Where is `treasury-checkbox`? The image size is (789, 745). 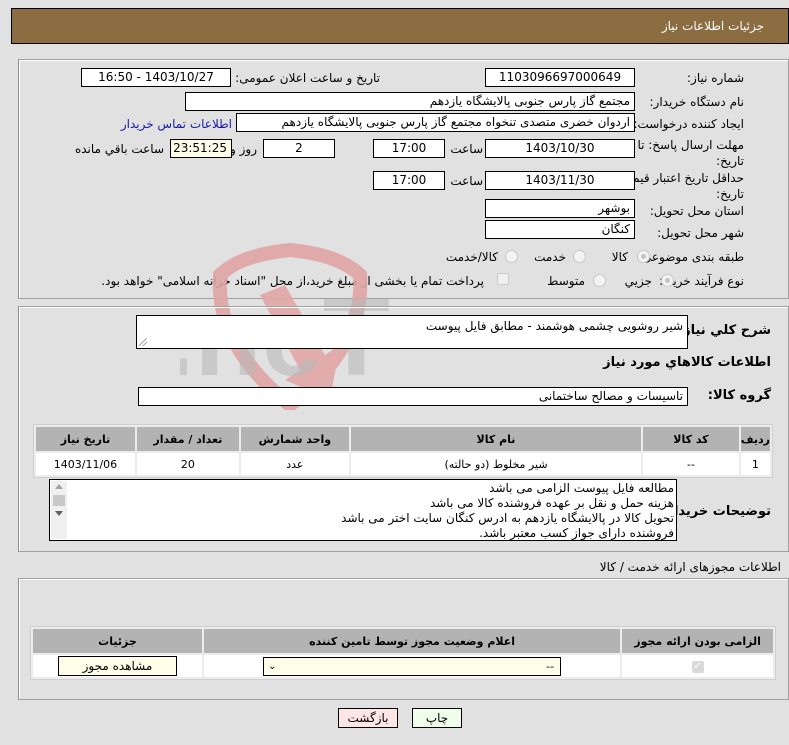 treasury-checkbox is located at coordinates (503, 279).